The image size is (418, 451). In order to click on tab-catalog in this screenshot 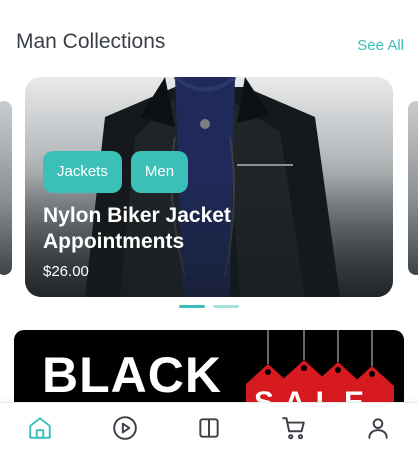, I will do `click(209, 428)`.